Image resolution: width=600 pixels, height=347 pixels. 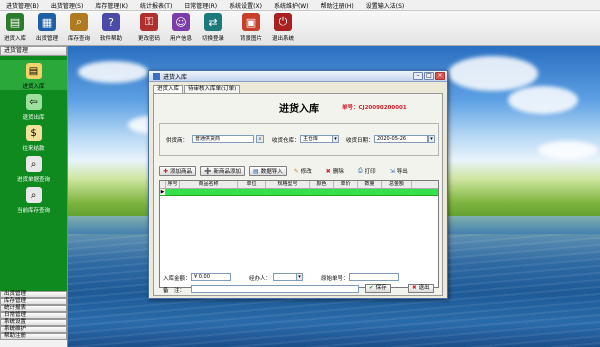 What do you see at coordinates (392, 171) in the screenshot?
I see `action-icon: ⇲` at bounding box center [392, 171].